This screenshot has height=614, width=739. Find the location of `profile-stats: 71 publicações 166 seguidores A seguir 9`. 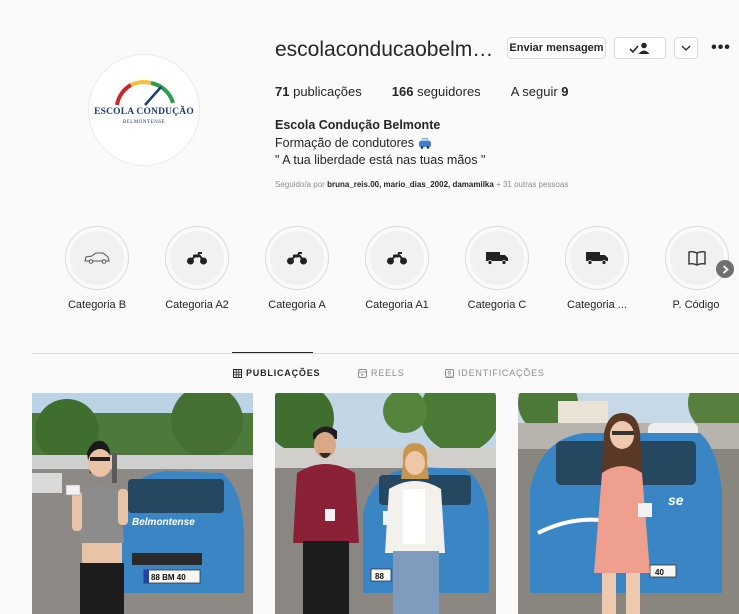

profile-stats: 71 publicações 166 seguidores A seguir 9 is located at coordinates (422, 91).